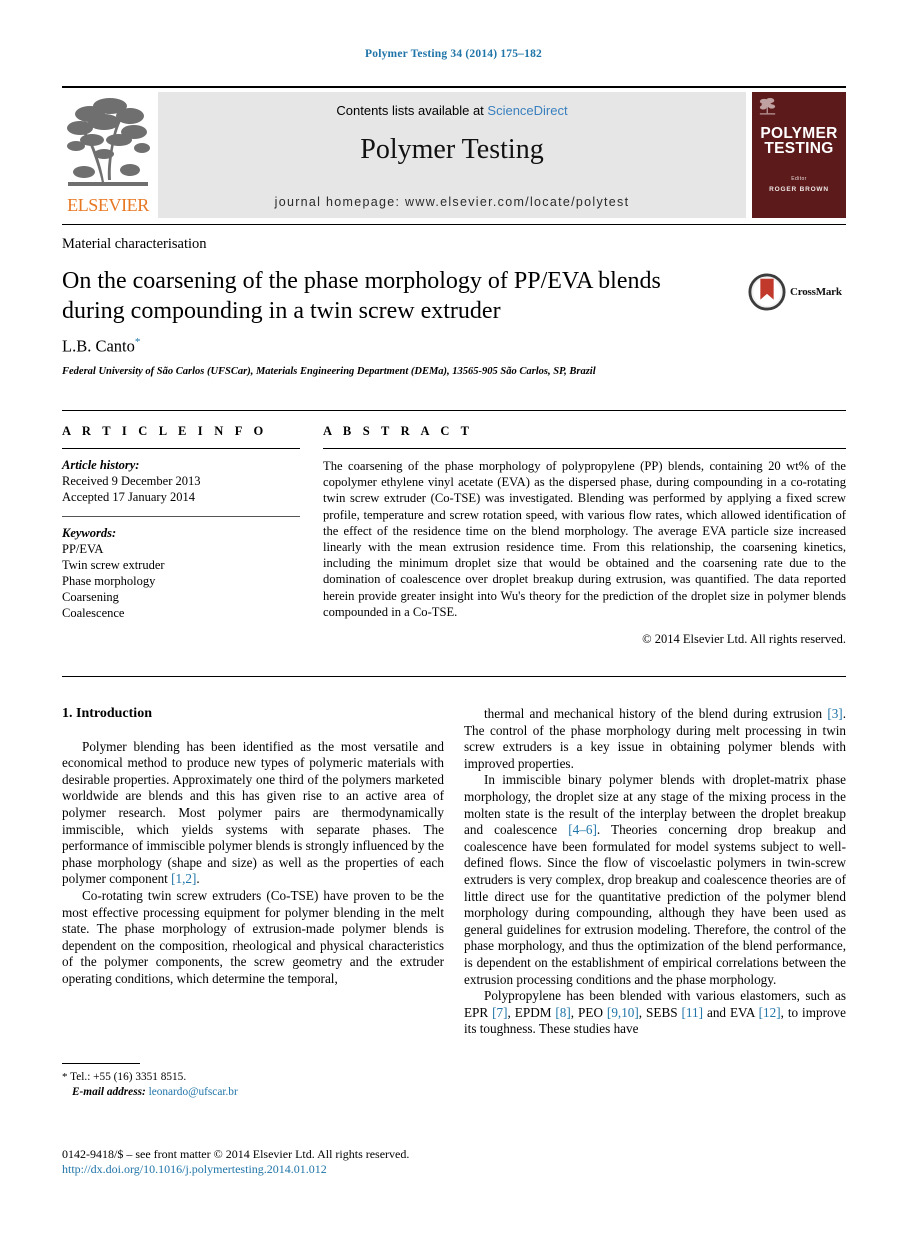 This screenshot has height=1238, width=907. Describe the element at coordinates (108, 205) in the screenshot. I see `elsevier-wordmark: ELSEVIER` at that location.